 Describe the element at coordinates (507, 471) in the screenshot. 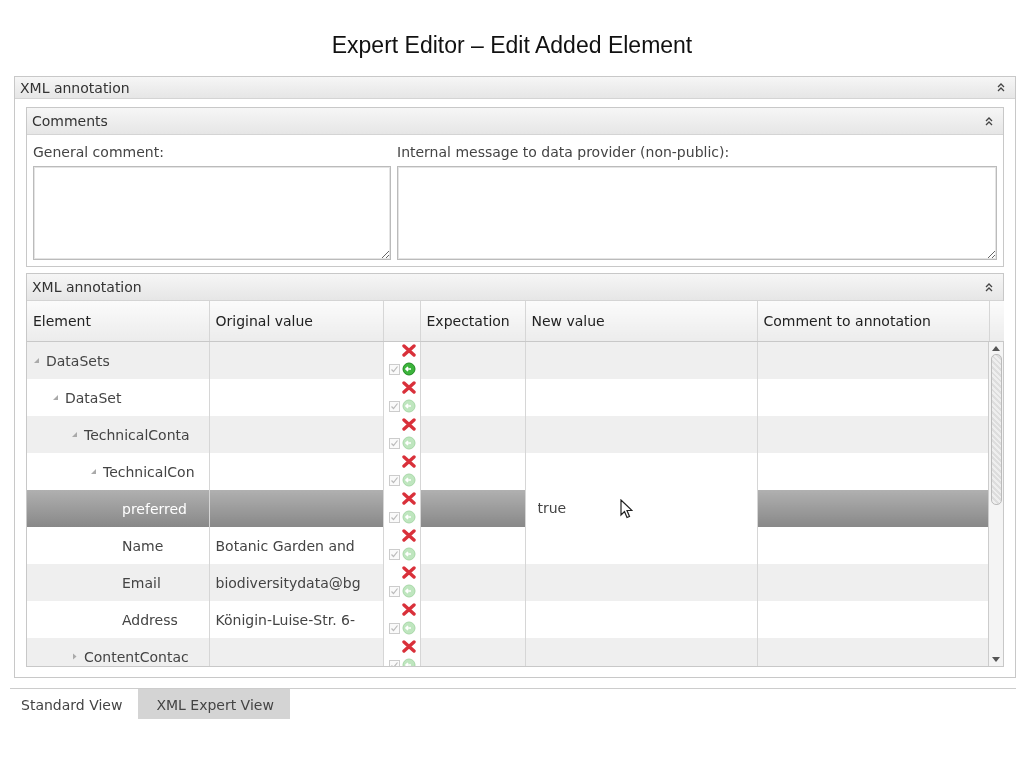

I see `tree-row: TechnicalCon` at that location.